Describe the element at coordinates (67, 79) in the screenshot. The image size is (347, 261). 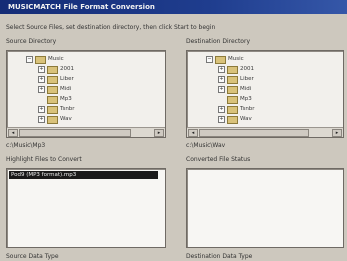
I see `source-tree-item: Liber` at that location.